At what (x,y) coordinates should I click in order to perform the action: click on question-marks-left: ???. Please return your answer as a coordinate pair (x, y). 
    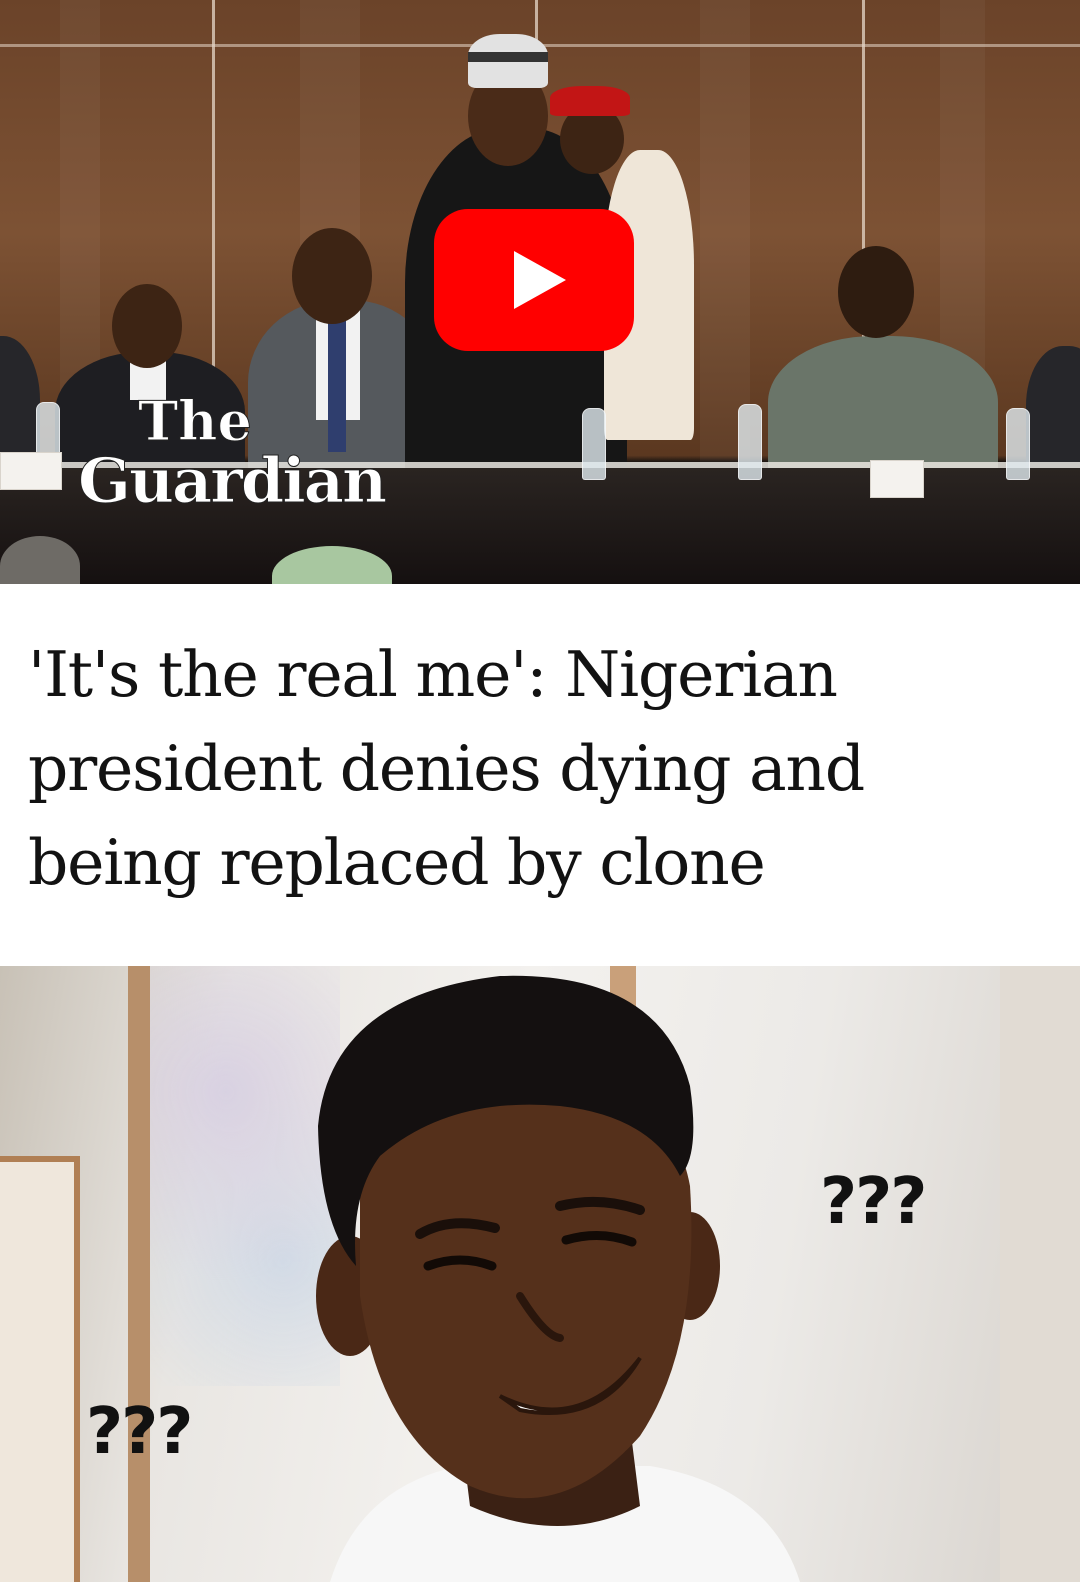
    Looking at the image, I should click on (139, 1432).